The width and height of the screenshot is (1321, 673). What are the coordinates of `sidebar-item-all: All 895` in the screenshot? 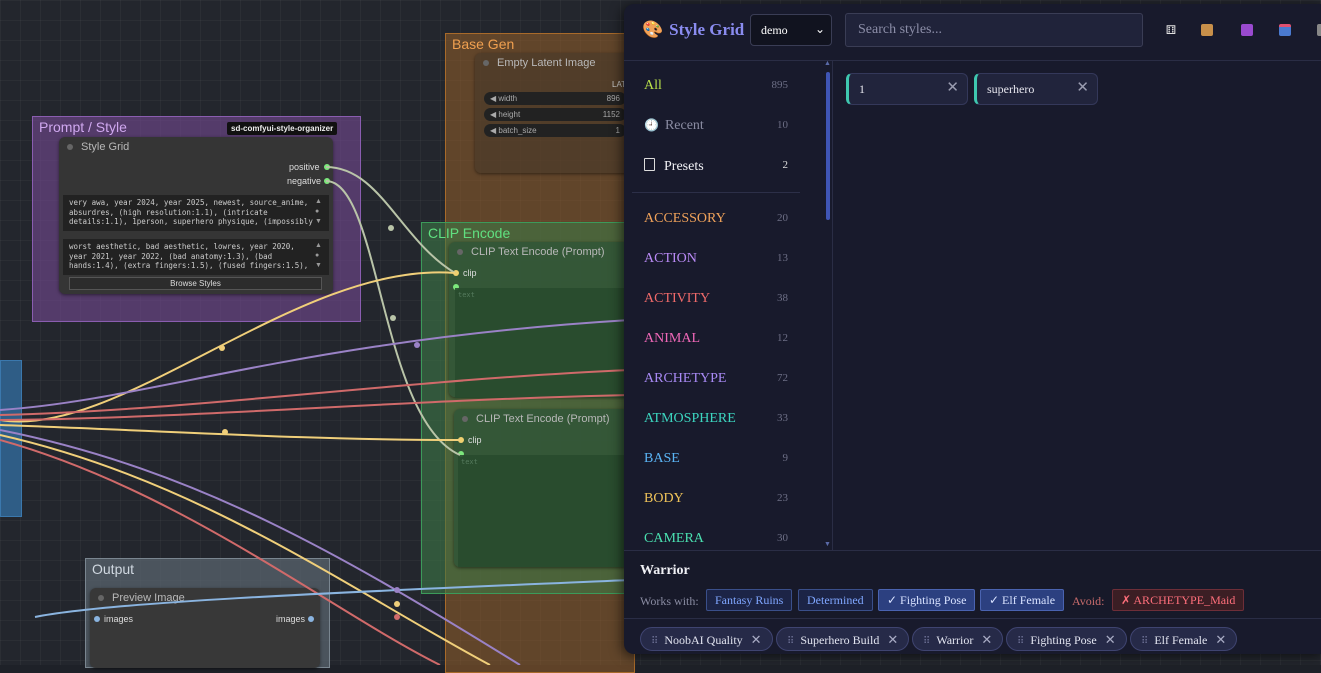 It's located at (716, 86).